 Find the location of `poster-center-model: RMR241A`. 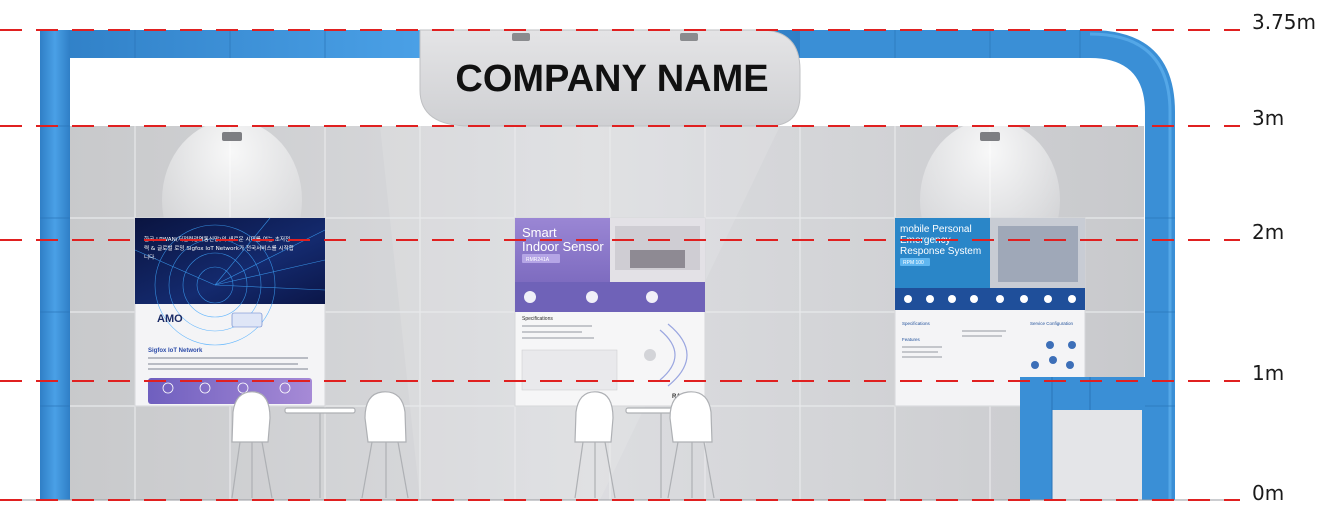

poster-center-model: RMR241A is located at coordinates (538, 260).